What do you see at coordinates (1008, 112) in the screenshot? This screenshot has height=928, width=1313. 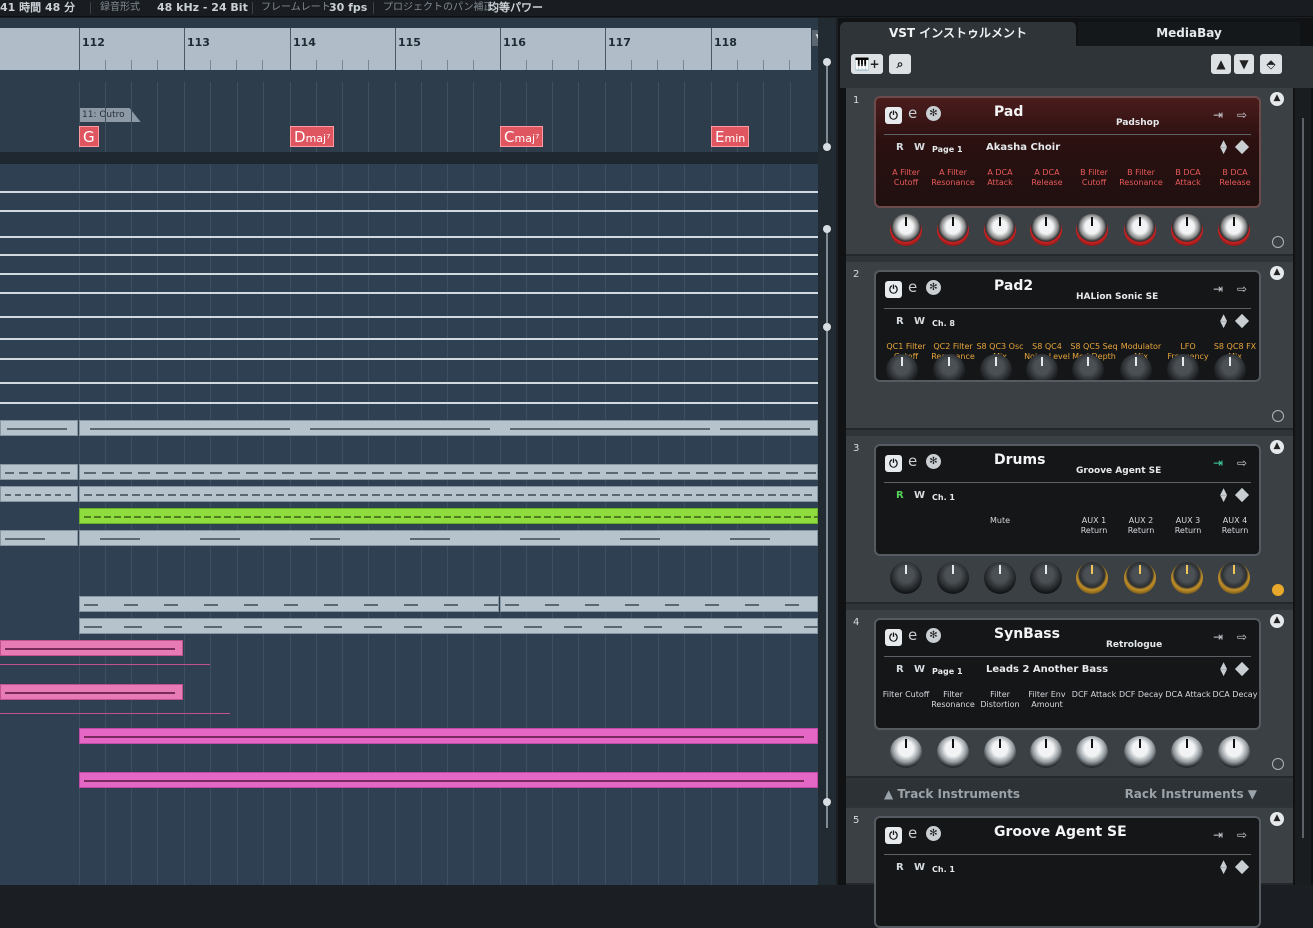 I see `instrument-name: Pad` at bounding box center [1008, 112].